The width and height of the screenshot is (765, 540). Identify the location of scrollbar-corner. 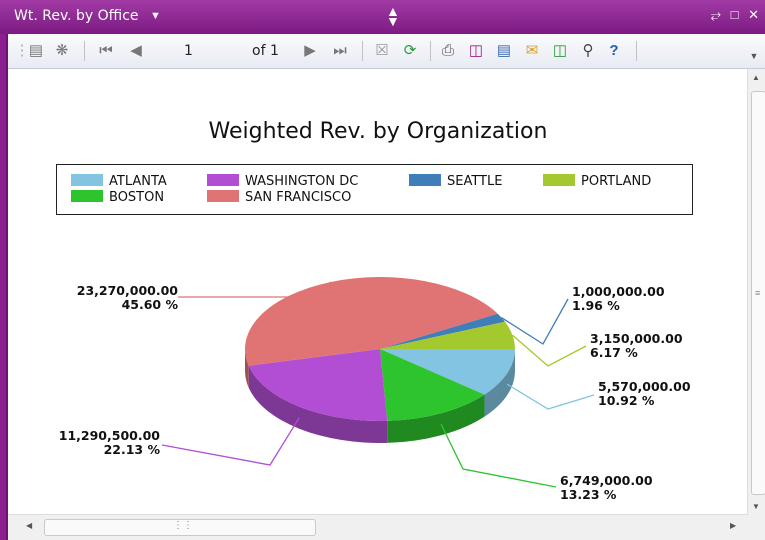
(756, 527).